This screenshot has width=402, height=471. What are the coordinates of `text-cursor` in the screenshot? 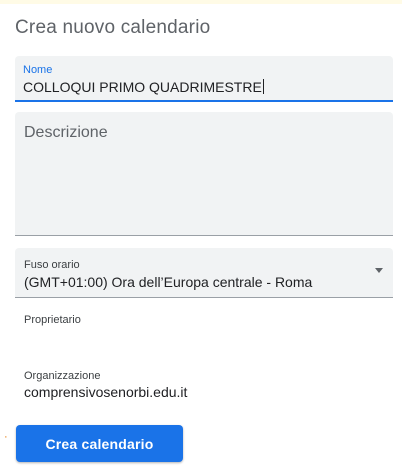 It's located at (263, 86).